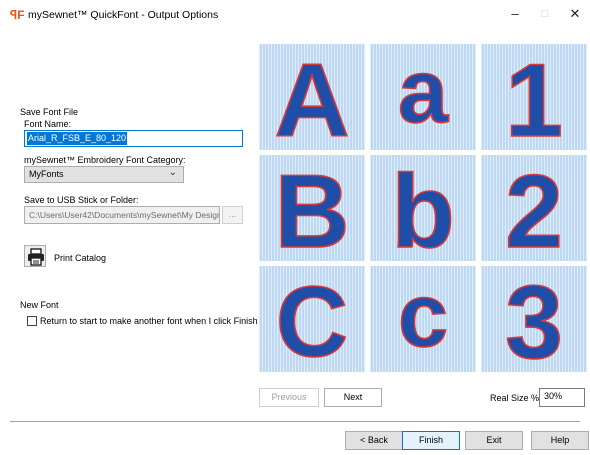  Describe the element at coordinates (81, 200) in the screenshot. I see `folder-label: Save to USB Stick or Folder:` at that location.